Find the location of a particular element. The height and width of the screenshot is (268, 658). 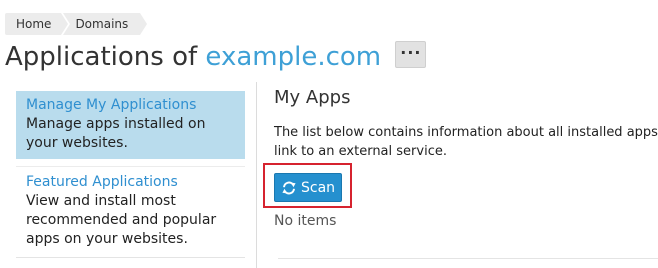

list-divider is located at coordinates (468, 258).